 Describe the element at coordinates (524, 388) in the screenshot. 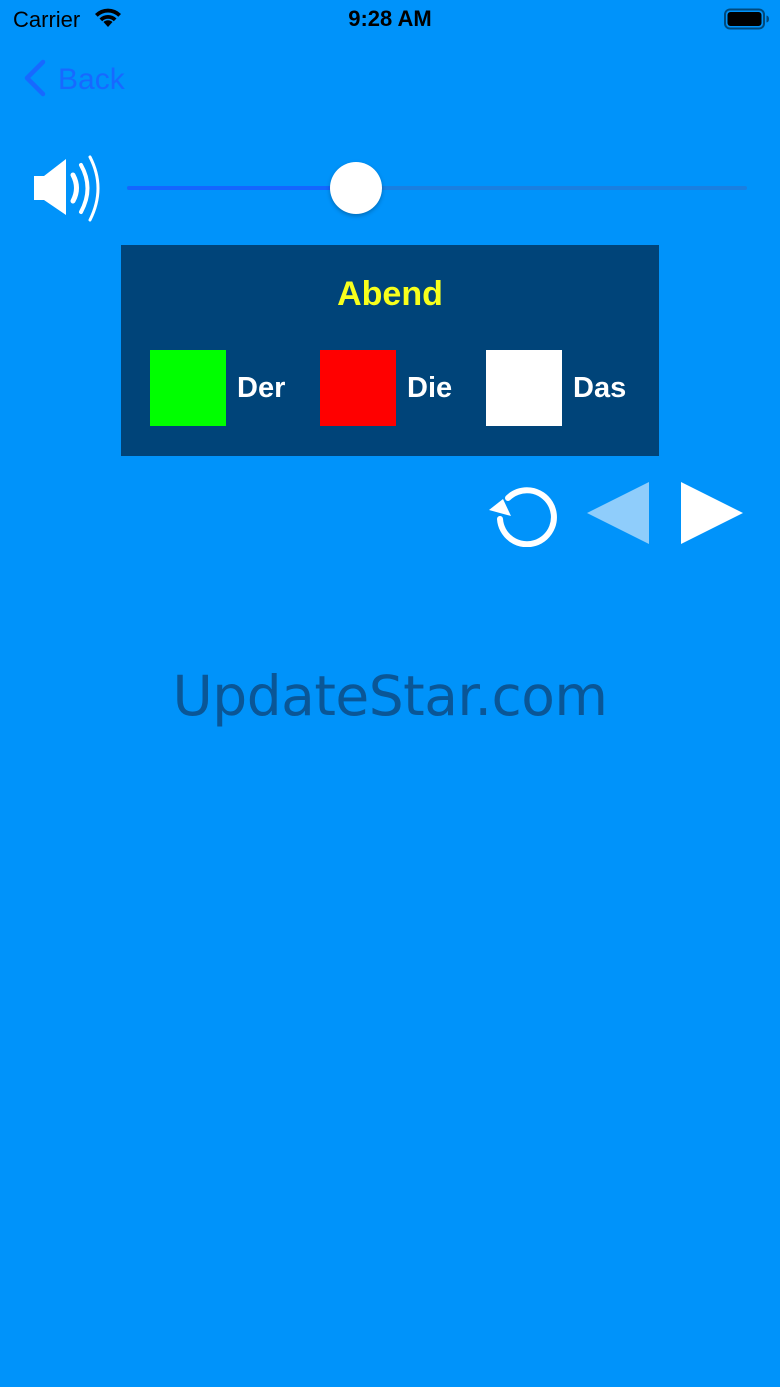

I see `das-swatch` at that location.